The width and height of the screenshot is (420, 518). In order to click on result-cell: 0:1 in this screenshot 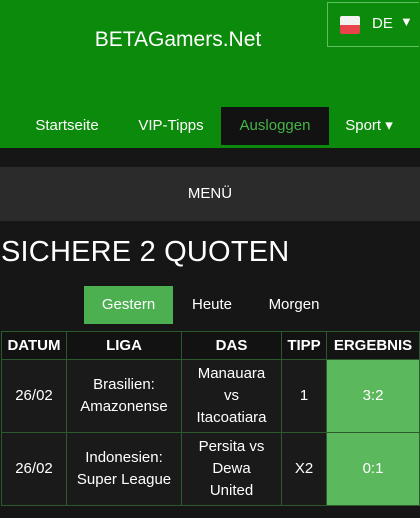, I will do `click(373, 469)`.